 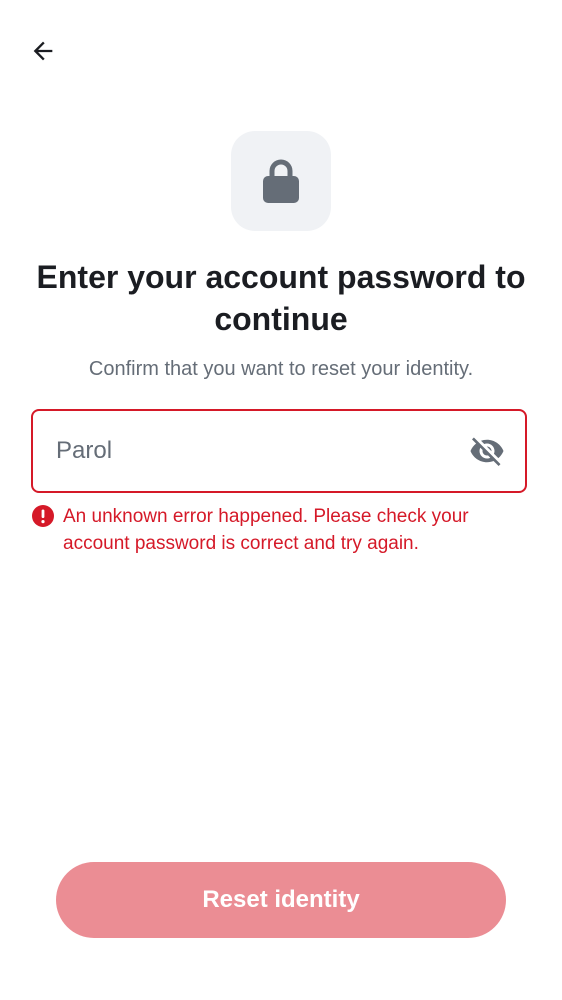 I want to click on eye-off-icon, so click(x=487, y=451).